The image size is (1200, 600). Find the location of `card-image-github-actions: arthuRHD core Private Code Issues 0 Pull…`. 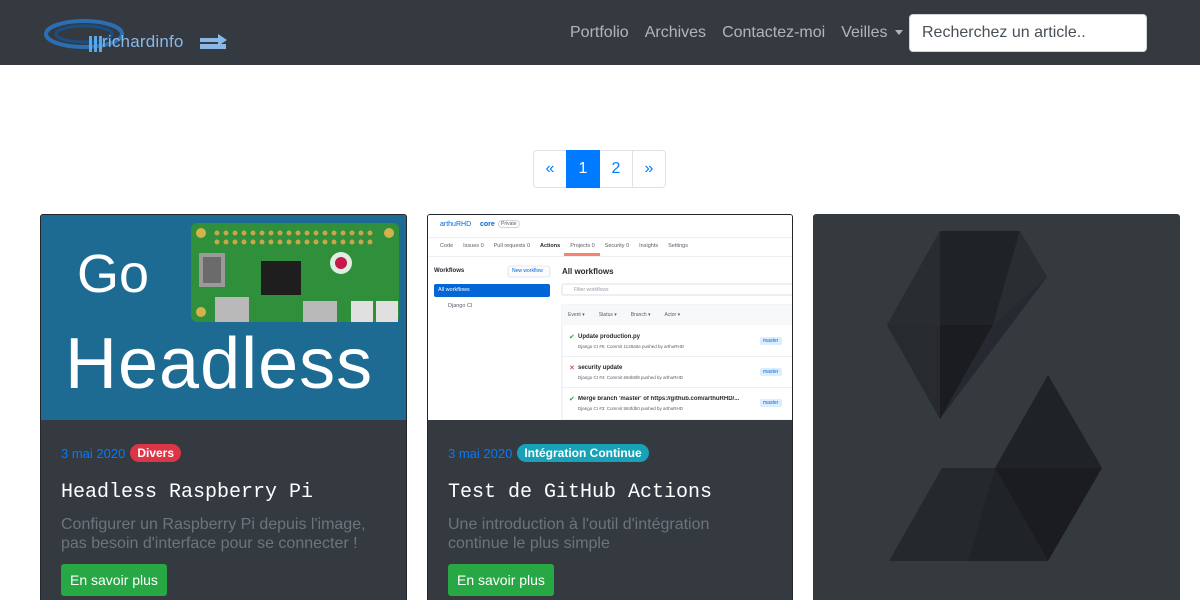

card-image-github-actions: arthuRHD core Private Code Issues 0 Pull… is located at coordinates (610, 317).